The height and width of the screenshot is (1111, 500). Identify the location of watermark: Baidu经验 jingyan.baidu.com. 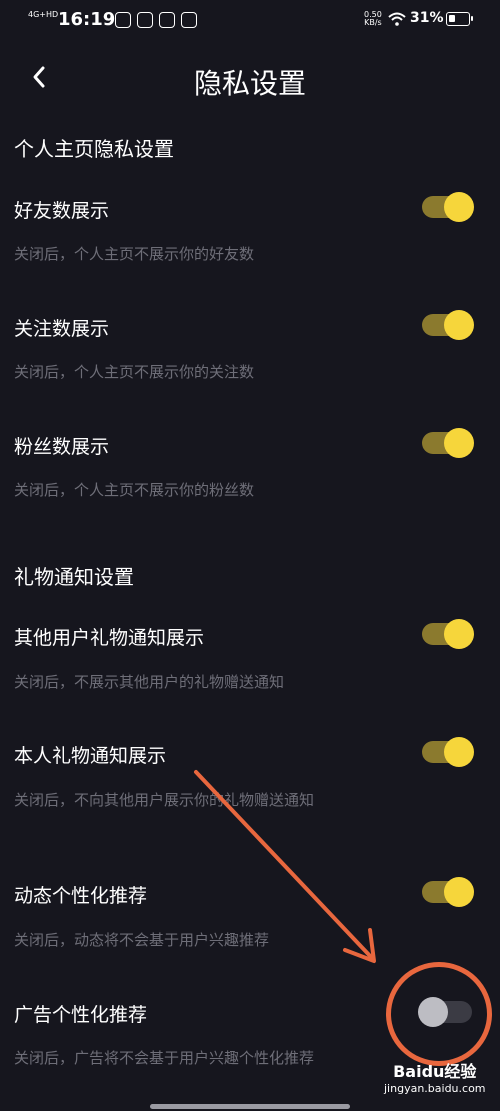
(435, 1076).